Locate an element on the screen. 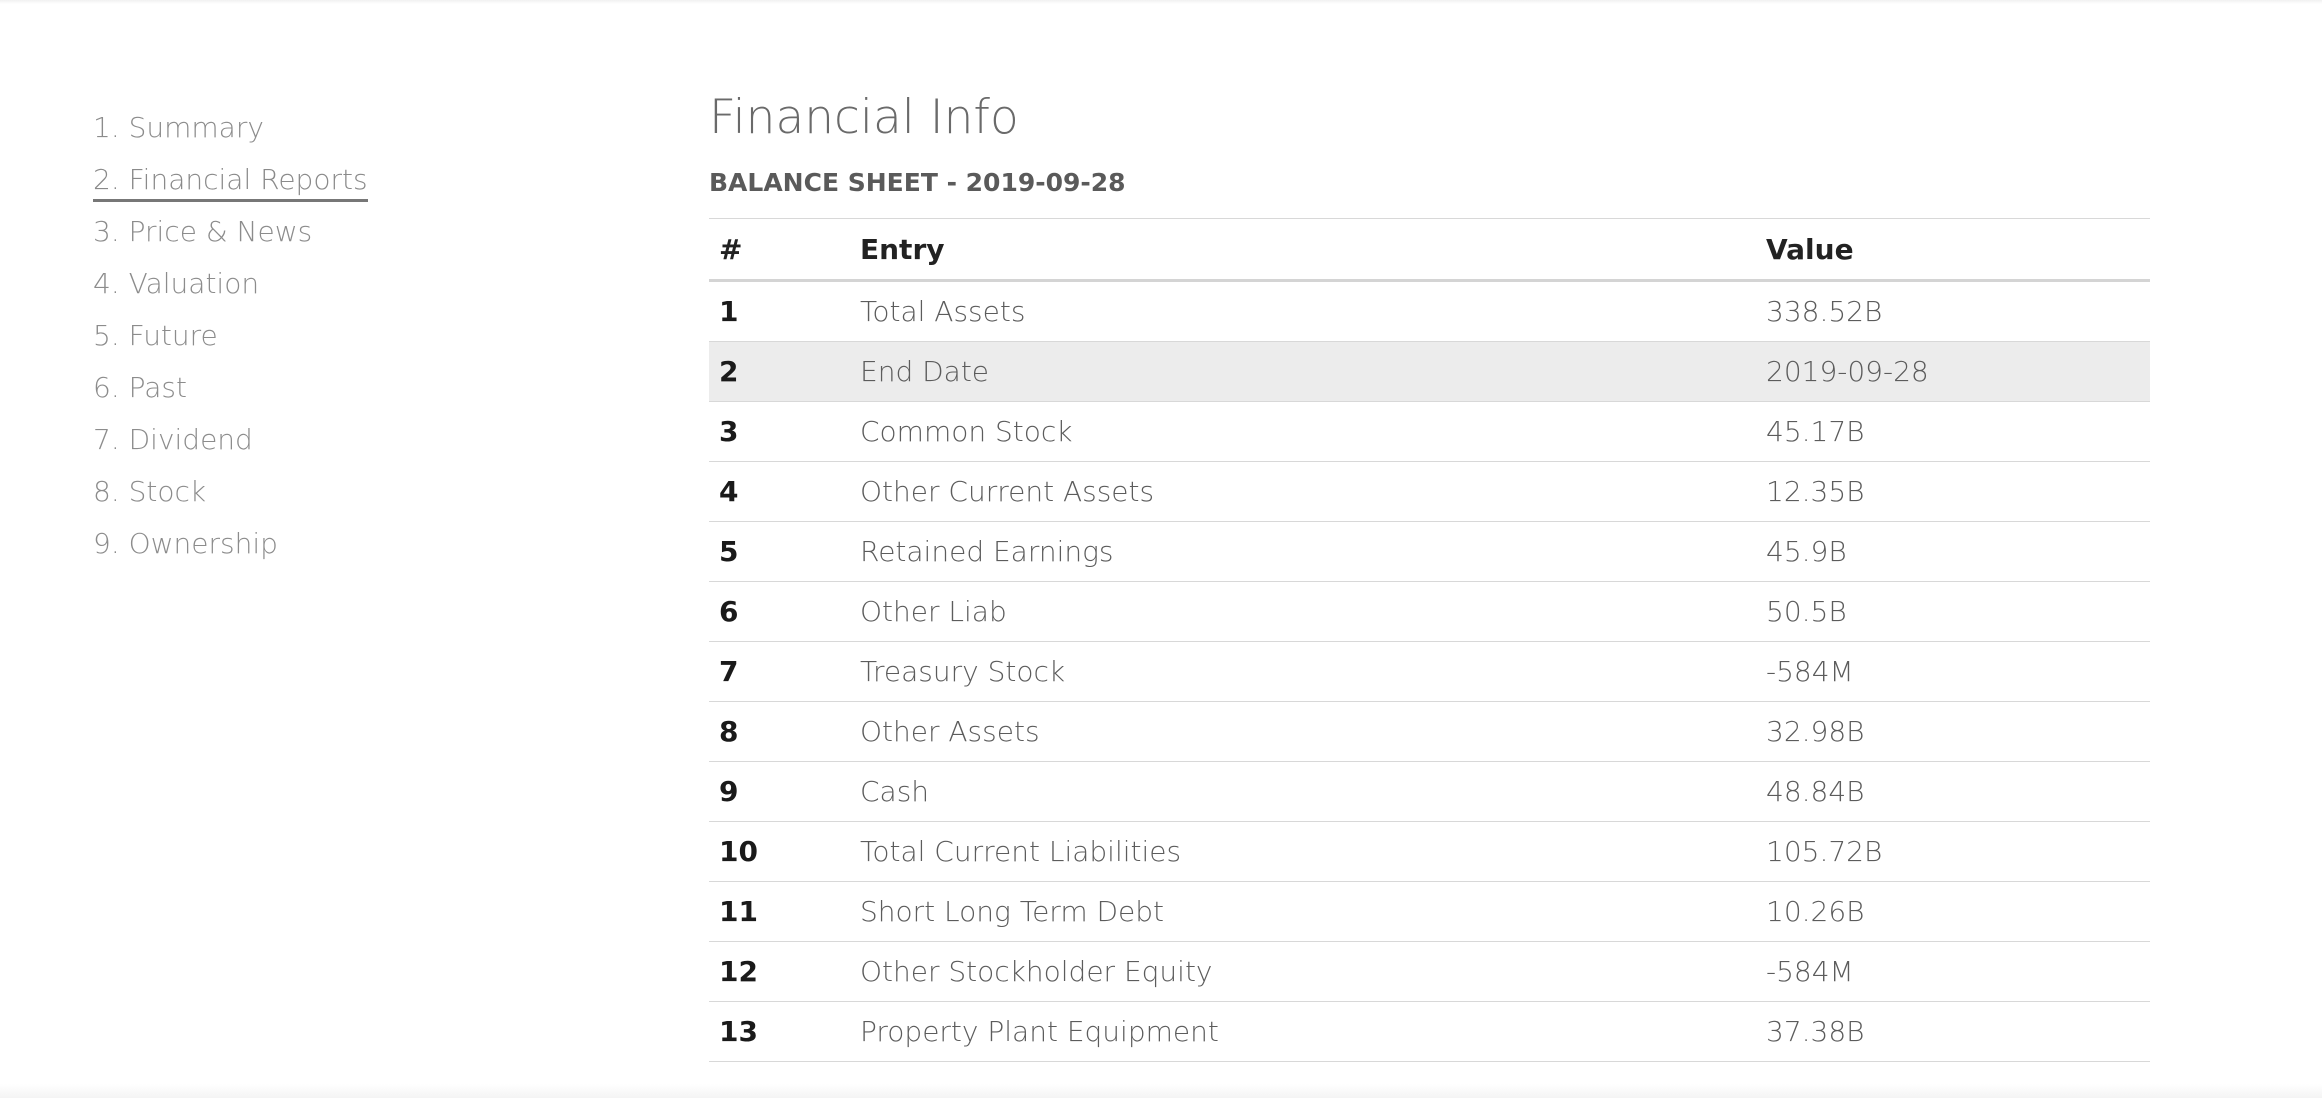 This screenshot has width=2322, height=1098. table-row: 6 Other Liab 50.5B is located at coordinates (1429, 611).